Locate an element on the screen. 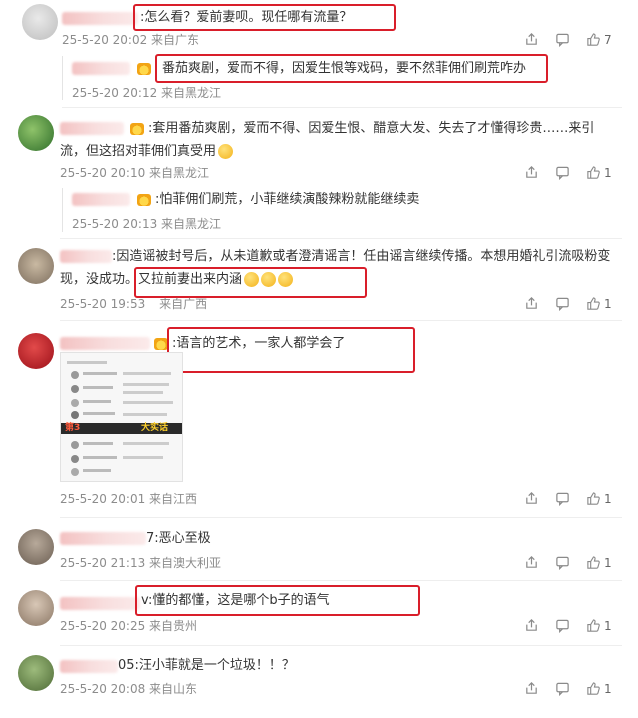 This screenshot has height=718, width=638. reply-meta: 25-5-20 20:12 来自黑龙江 is located at coordinates (147, 93).